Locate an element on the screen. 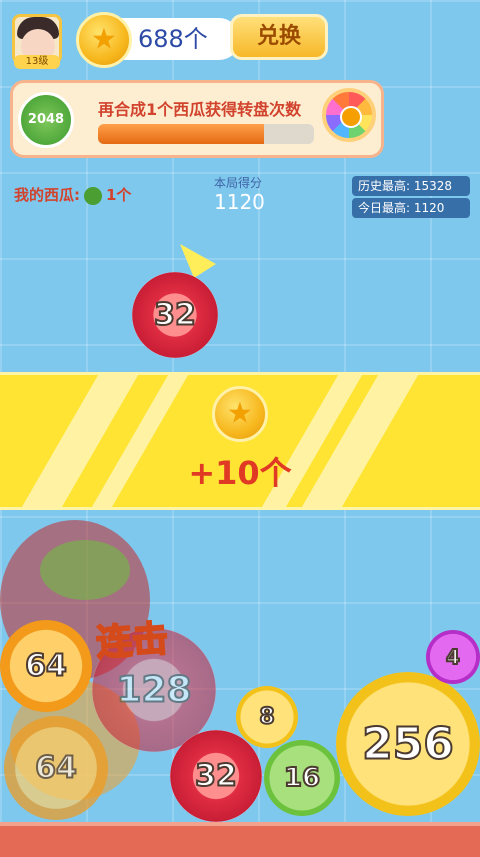  coin-icon: ★ is located at coordinates (104, 40).